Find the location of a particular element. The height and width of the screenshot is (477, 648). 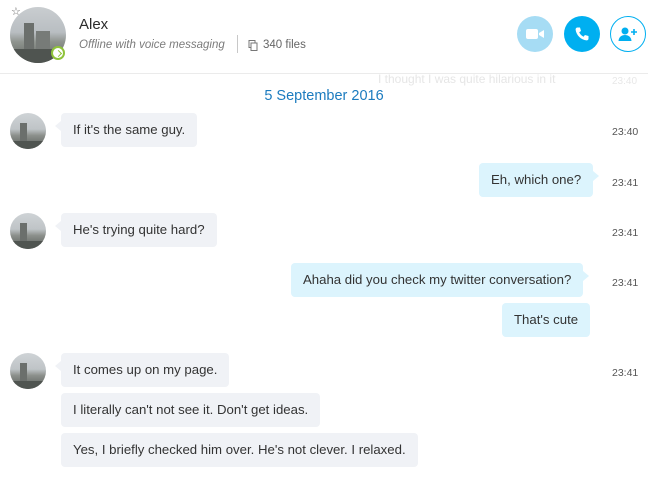

date-separator: 5 September 2016 is located at coordinates (324, 96).